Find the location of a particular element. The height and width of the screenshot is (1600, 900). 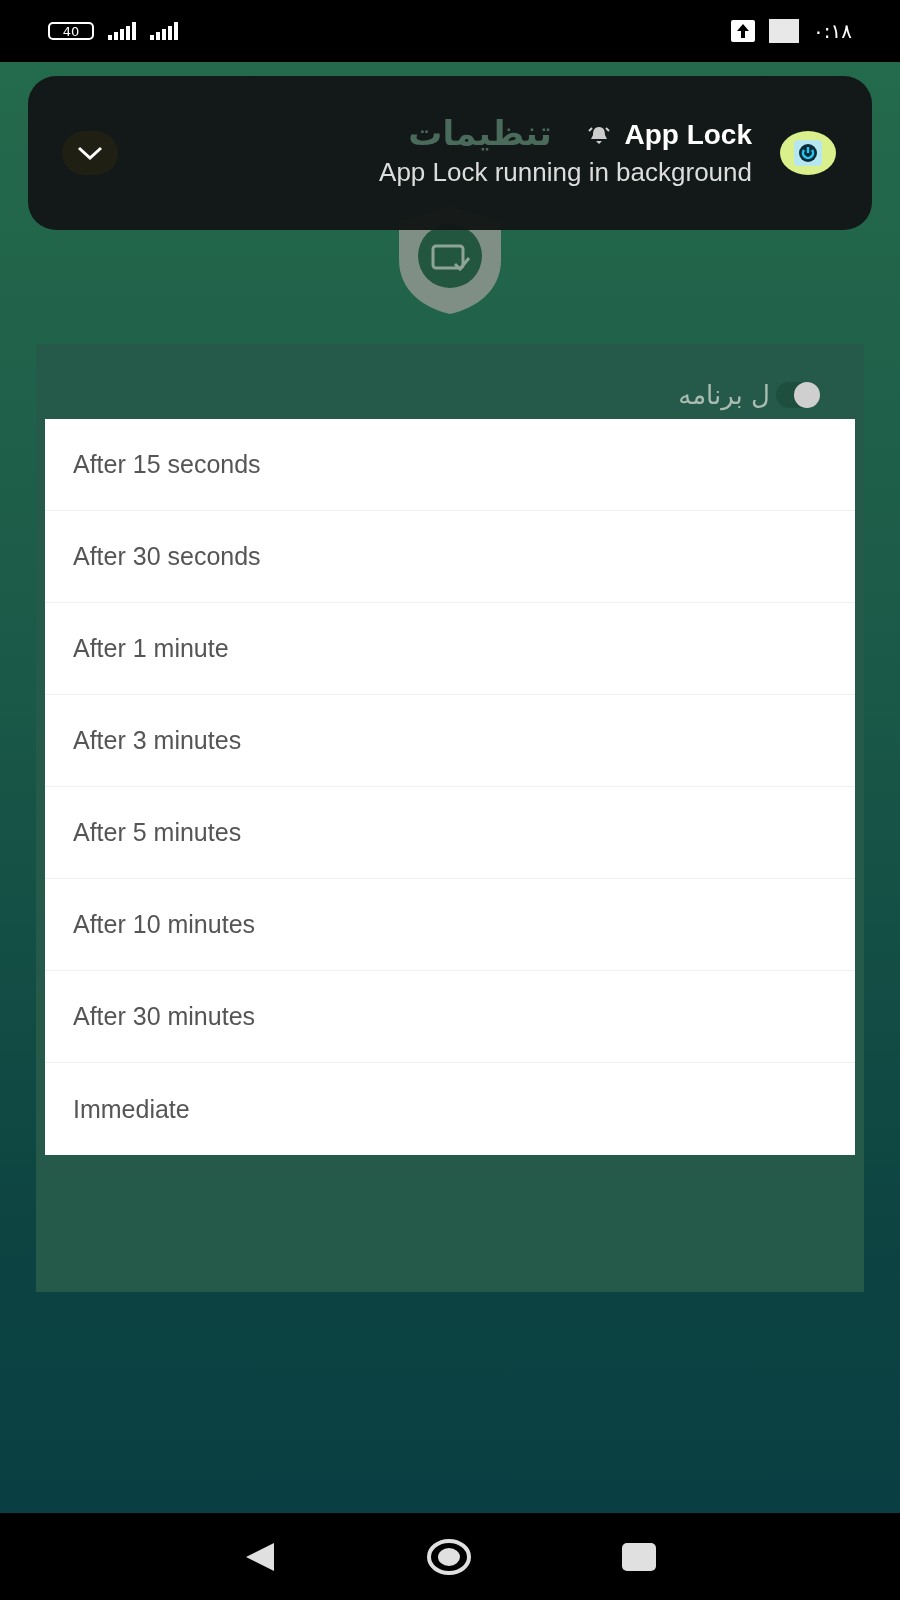

home-icon is located at coordinates (449, 1556).